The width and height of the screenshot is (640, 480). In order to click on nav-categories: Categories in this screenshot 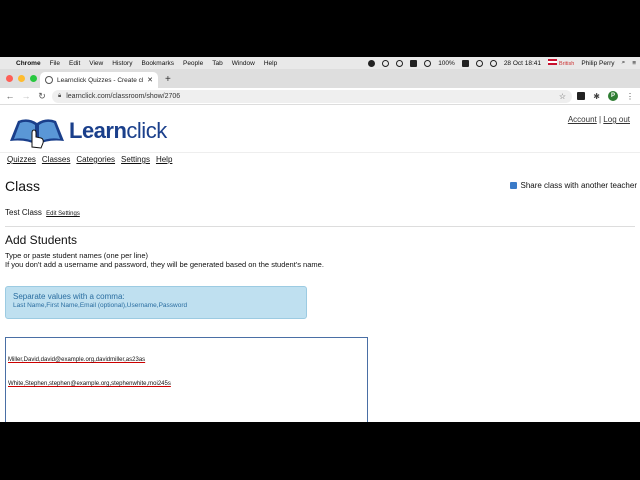, I will do `click(95, 159)`.